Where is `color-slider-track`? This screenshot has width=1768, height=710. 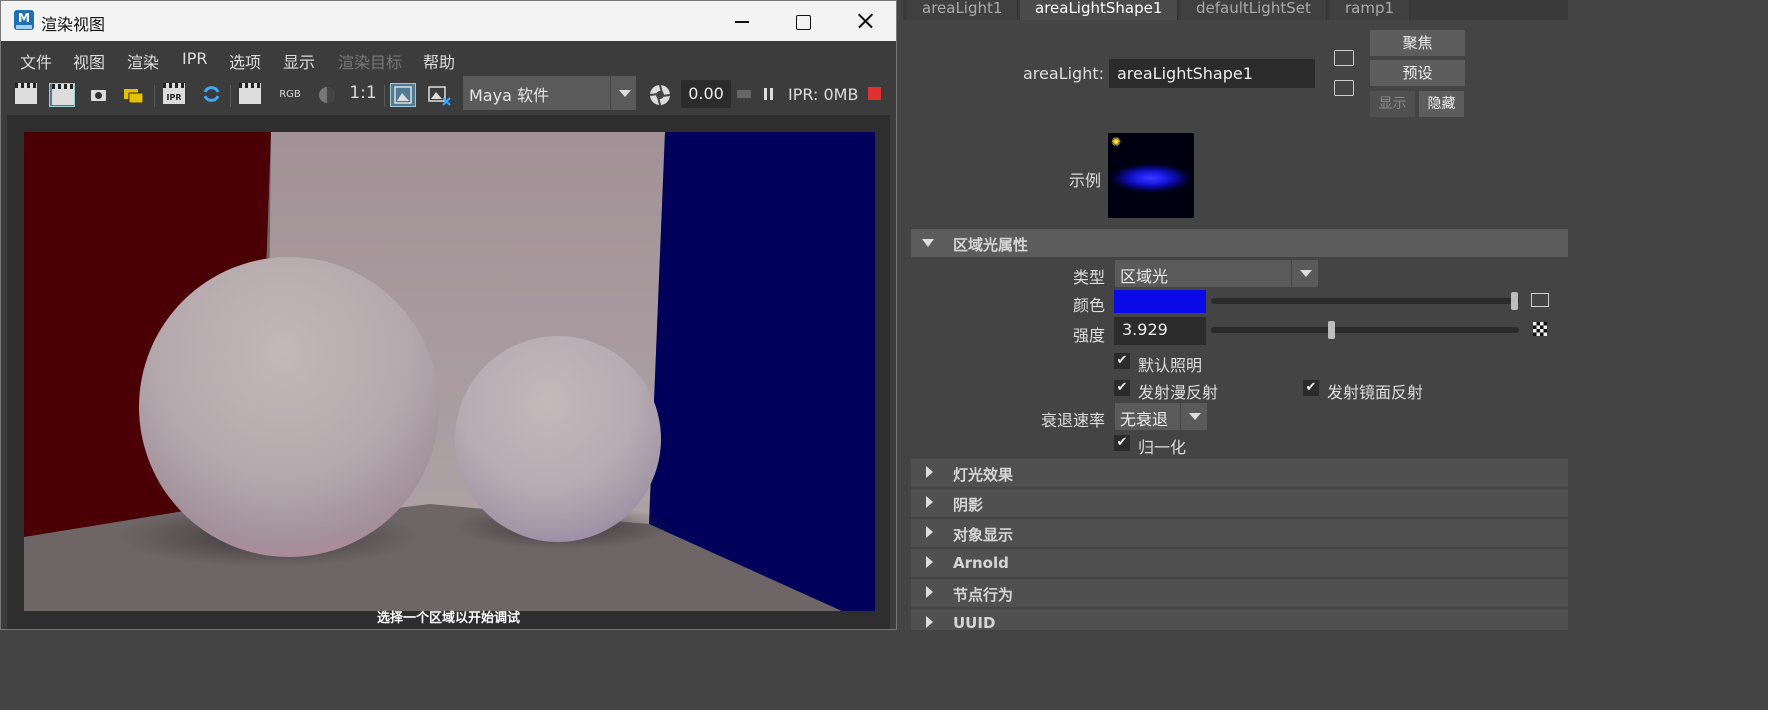 color-slider-track is located at coordinates (1365, 301).